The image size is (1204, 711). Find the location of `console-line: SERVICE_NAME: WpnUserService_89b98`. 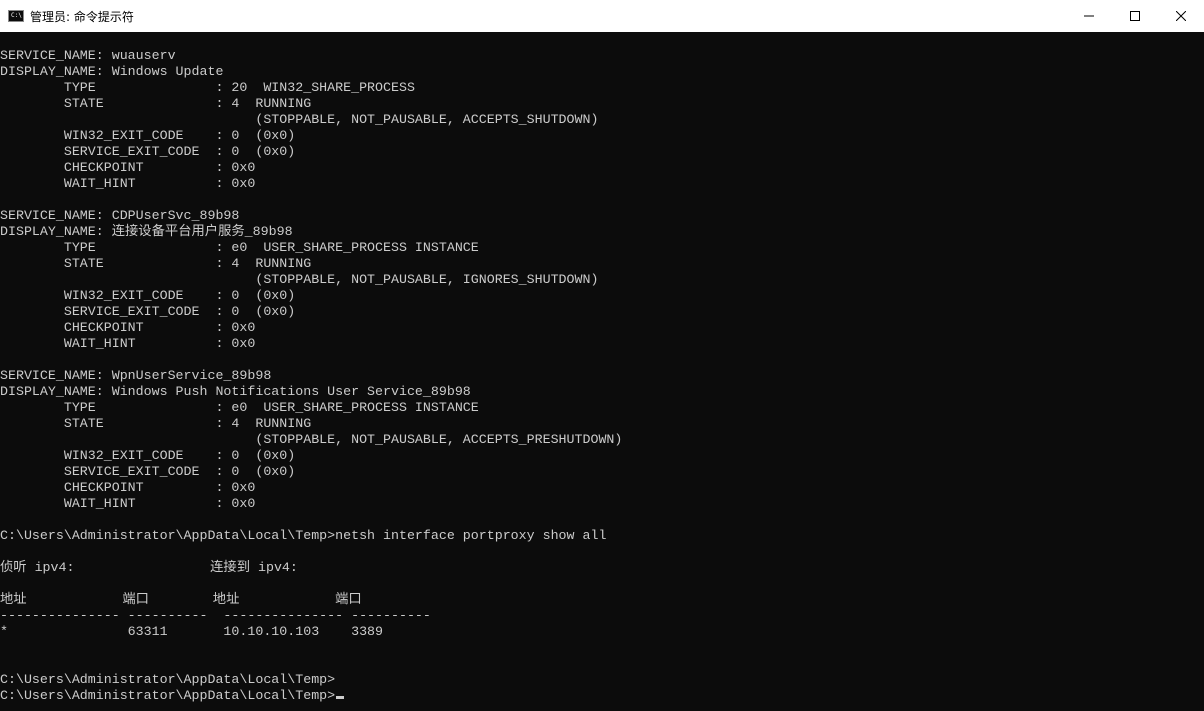

console-line: SERVICE_NAME: WpnUserService_89b98 is located at coordinates (136, 375).